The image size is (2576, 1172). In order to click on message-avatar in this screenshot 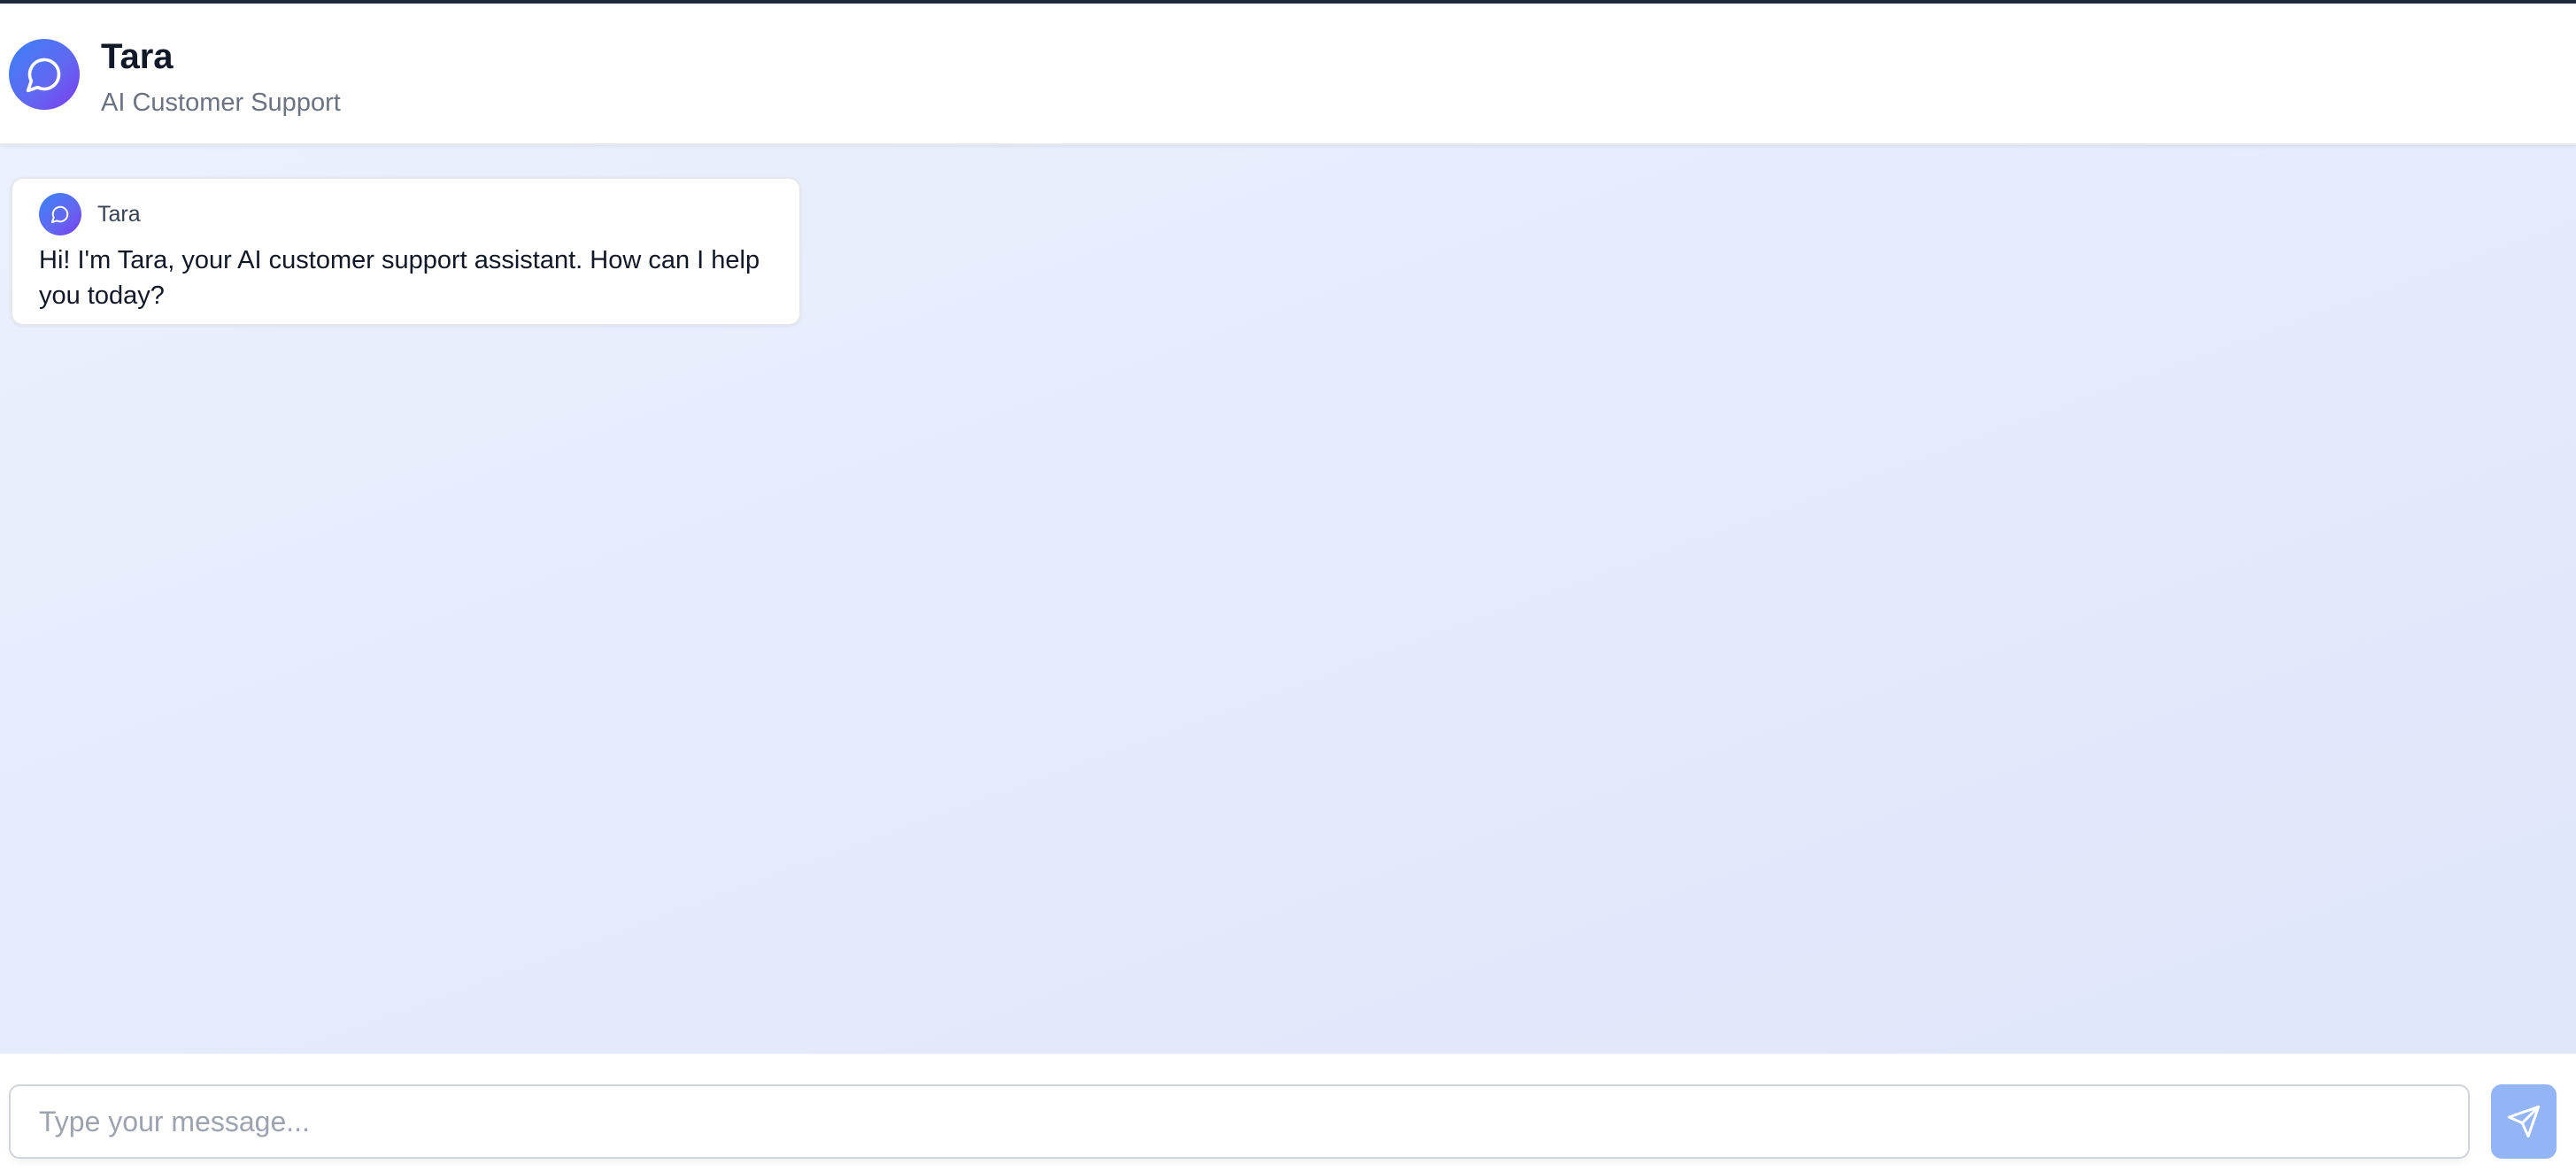, I will do `click(60, 214)`.